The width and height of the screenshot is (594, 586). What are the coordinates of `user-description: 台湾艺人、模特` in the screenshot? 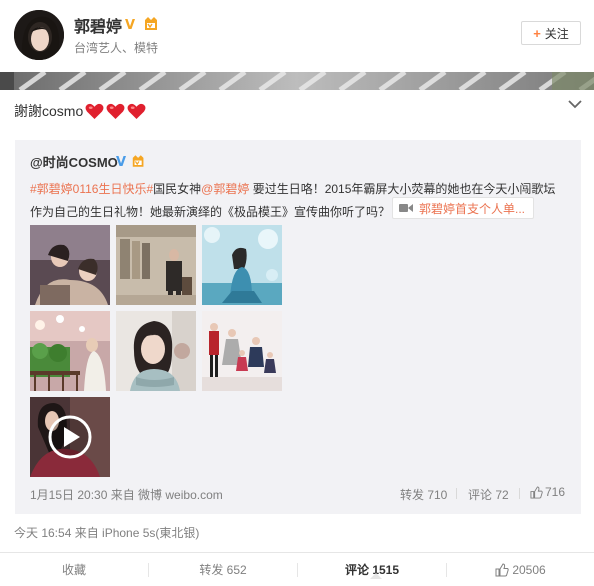 It's located at (116, 48).